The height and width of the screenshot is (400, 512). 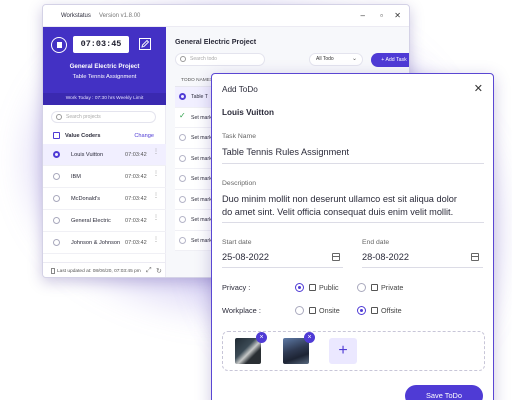 What do you see at coordinates (381, 15) in the screenshot?
I see `maximize-icon: ▫` at bounding box center [381, 15].